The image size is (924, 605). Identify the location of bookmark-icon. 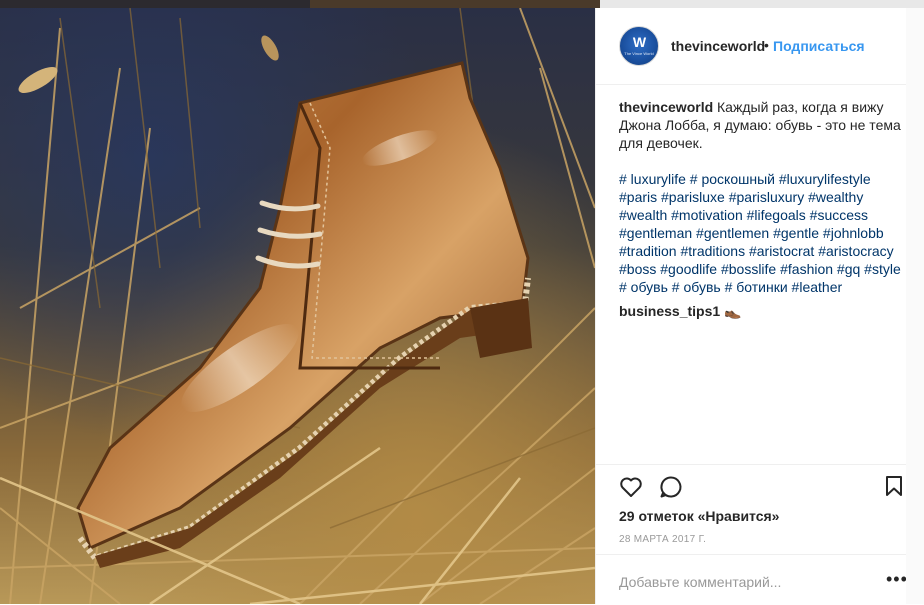
(894, 488).